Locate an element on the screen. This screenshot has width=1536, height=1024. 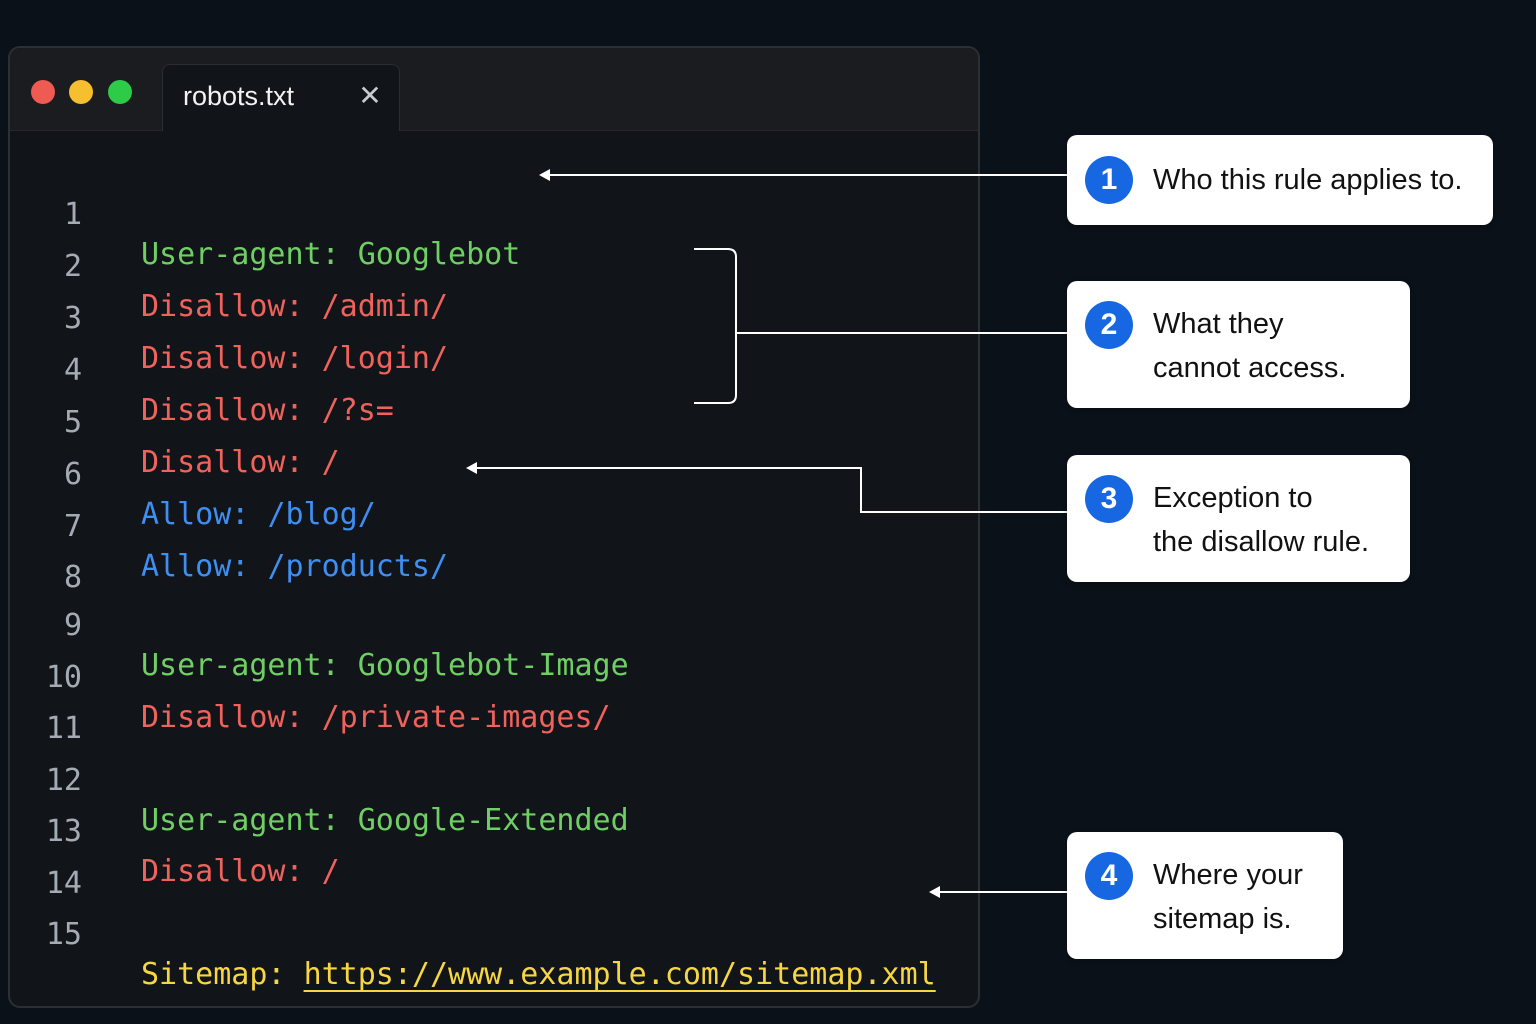
tab-robots-txt: robots.txt ✕ is located at coordinates (281, 97).